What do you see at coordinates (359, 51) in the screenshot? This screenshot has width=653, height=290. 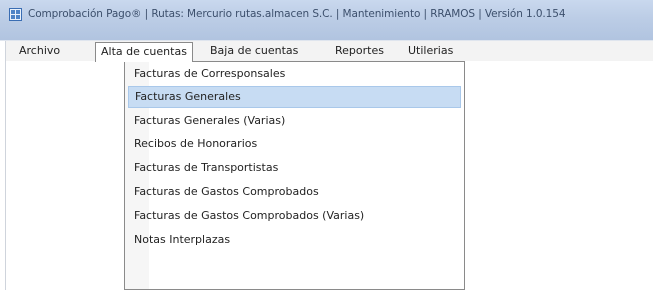 I see `menu-reportes: Reportes` at bounding box center [359, 51].